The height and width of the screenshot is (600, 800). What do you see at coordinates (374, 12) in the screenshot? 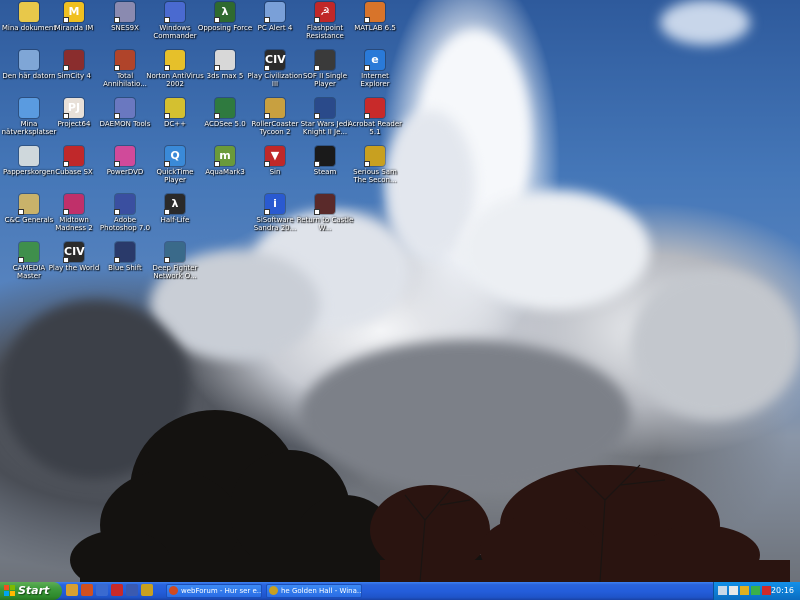
I see `matlab-icon` at bounding box center [374, 12].